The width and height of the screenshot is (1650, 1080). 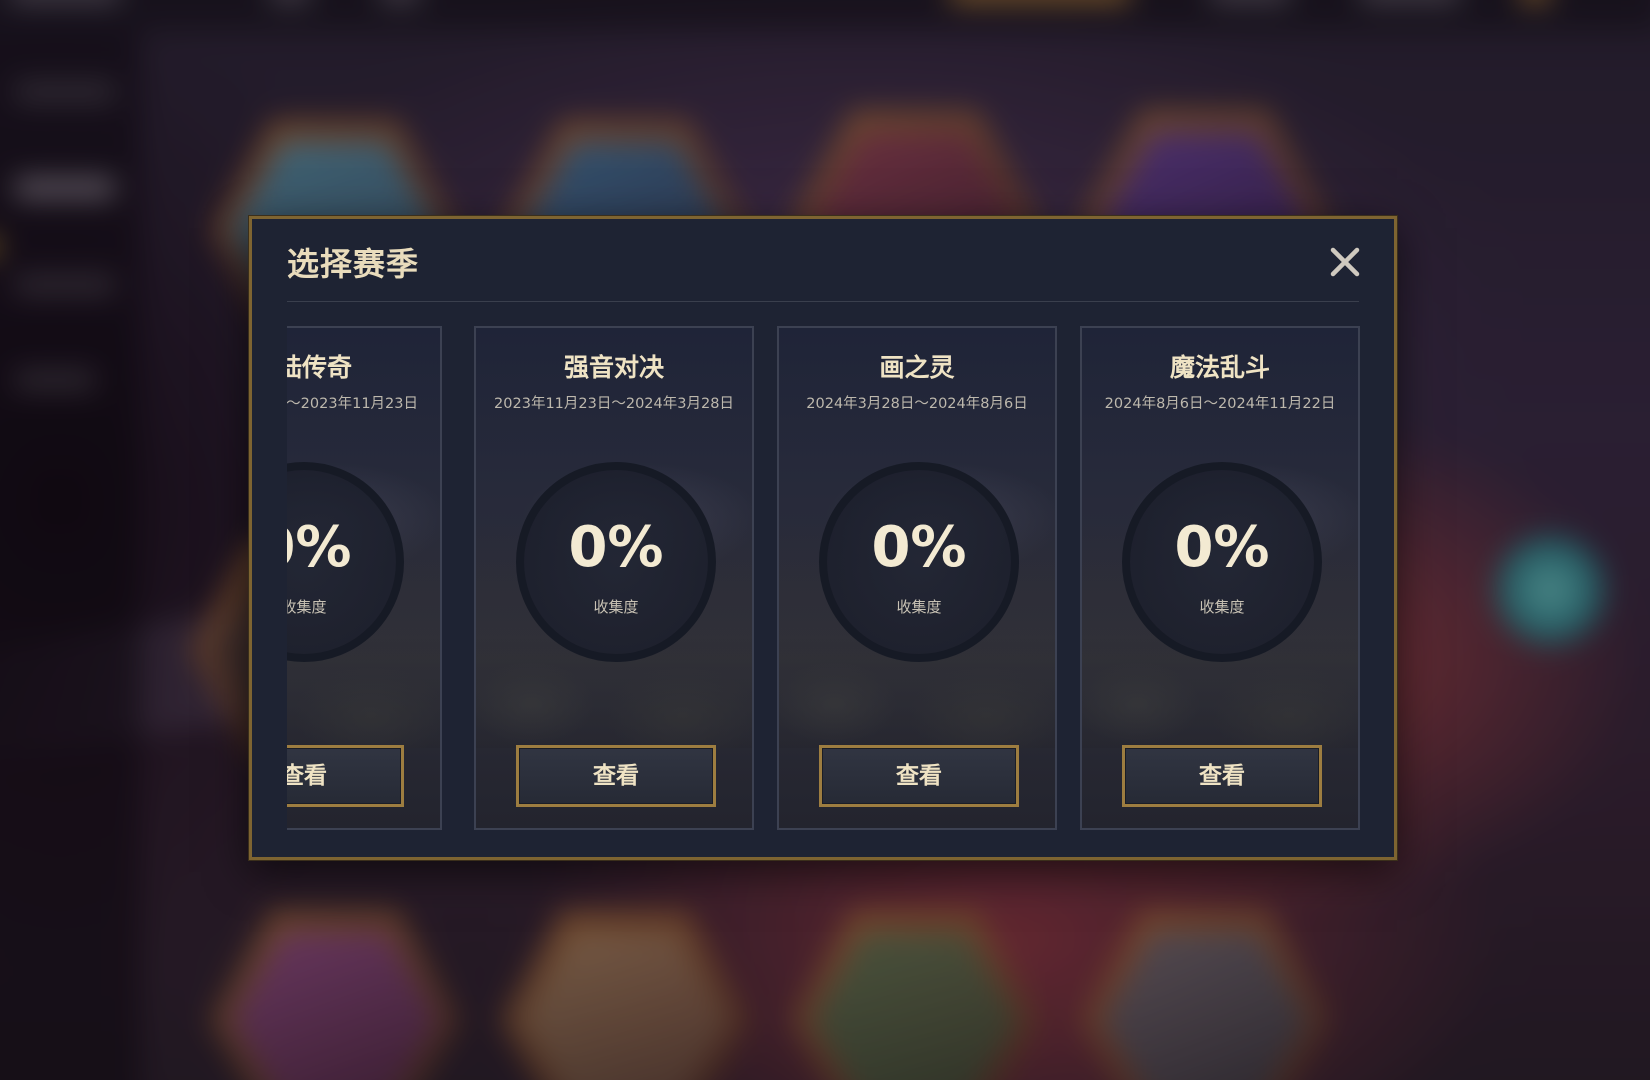 What do you see at coordinates (823, 301) in the screenshot?
I see `dialog-divider` at bounding box center [823, 301].